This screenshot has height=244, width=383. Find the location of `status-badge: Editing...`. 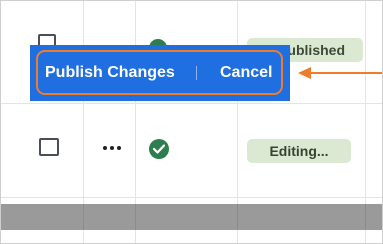

status-badge: Editing... is located at coordinates (299, 151).